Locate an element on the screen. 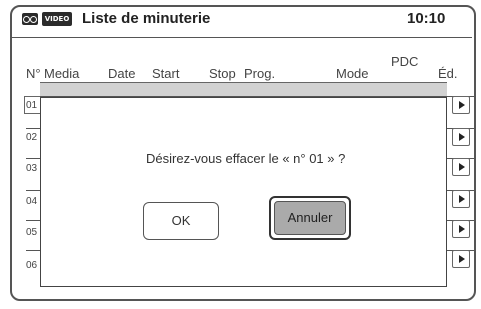  row-number: 04 is located at coordinates (32, 201).